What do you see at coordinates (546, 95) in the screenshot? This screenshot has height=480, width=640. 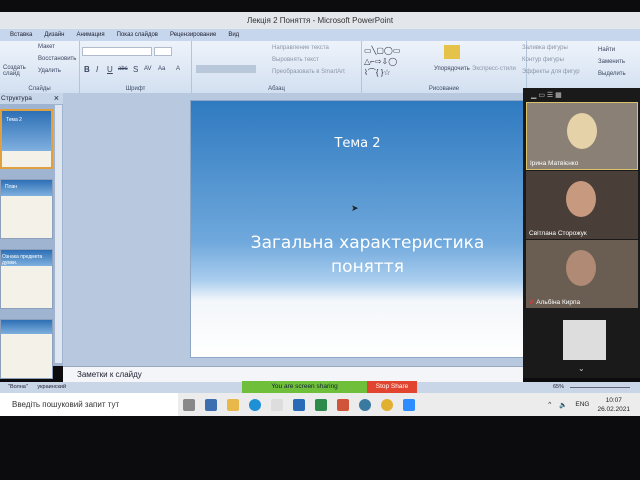 I see `view-controls: ▁ ▭ ☰ ▦` at bounding box center [546, 95].